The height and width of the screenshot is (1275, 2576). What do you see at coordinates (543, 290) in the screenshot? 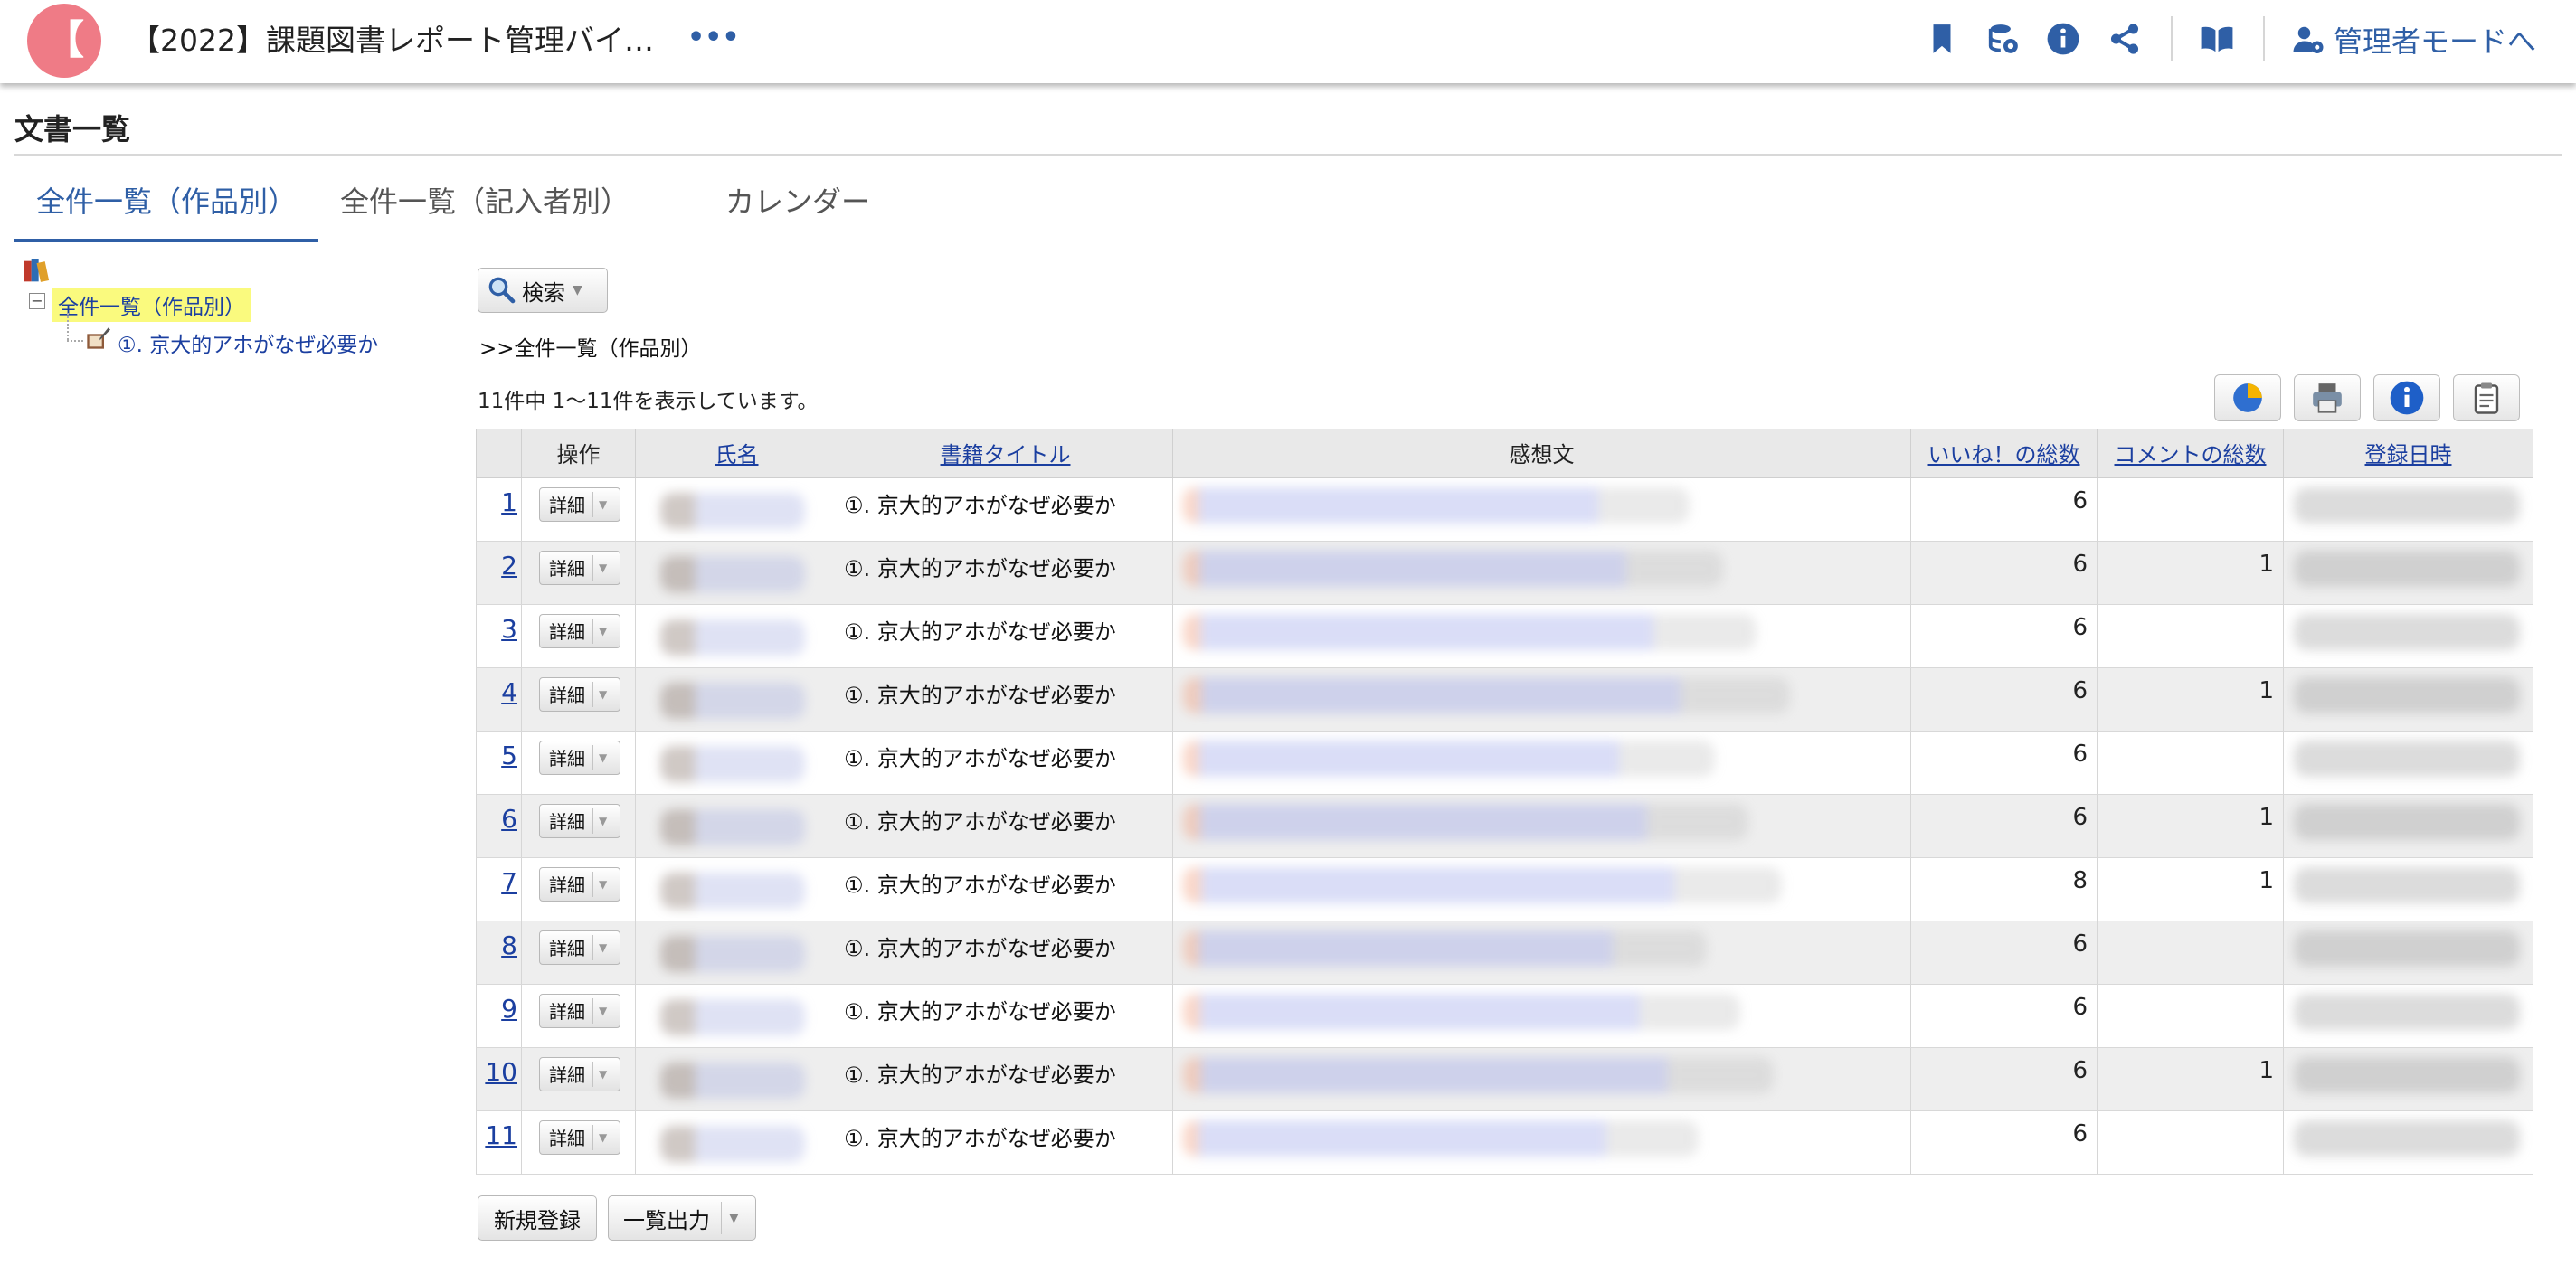
I see `search-button: 検索 ▼` at bounding box center [543, 290].